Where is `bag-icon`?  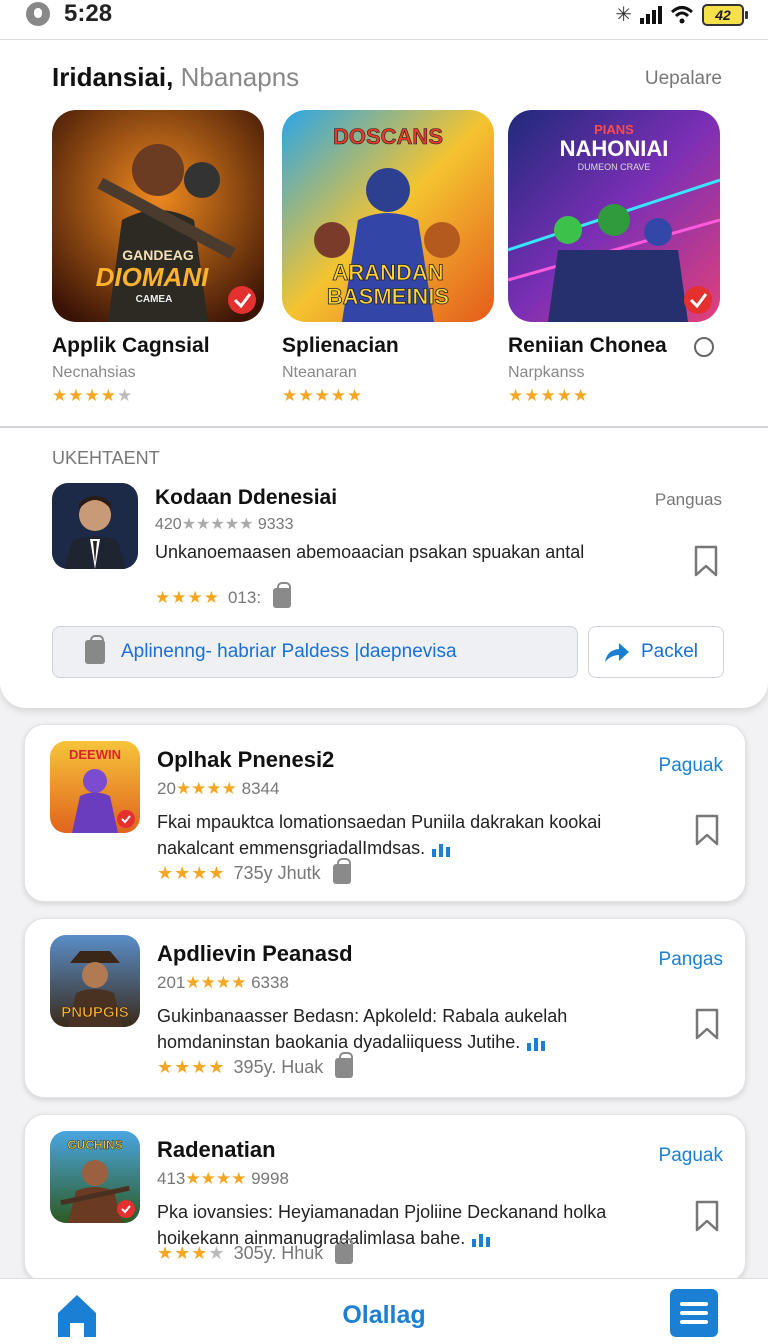 bag-icon is located at coordinates (95, 649).